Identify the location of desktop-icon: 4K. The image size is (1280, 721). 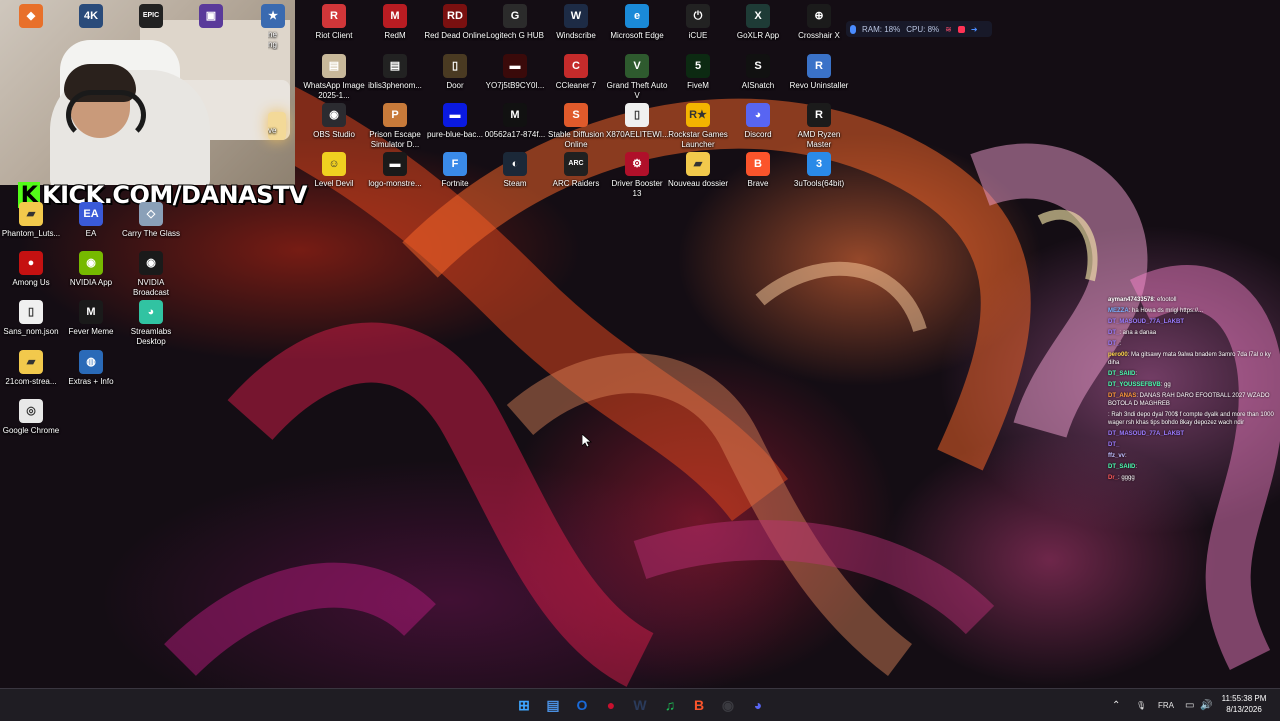
(91, 17).